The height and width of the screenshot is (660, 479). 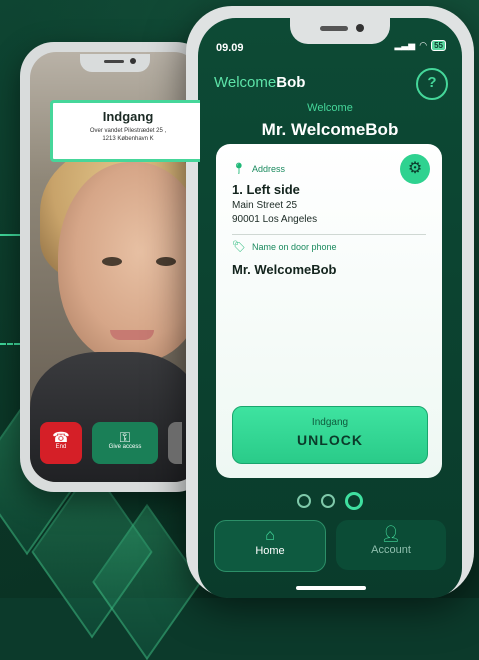 I want to click on unlock-button: Indgang UNLOCK, so click(x=330, y=435).